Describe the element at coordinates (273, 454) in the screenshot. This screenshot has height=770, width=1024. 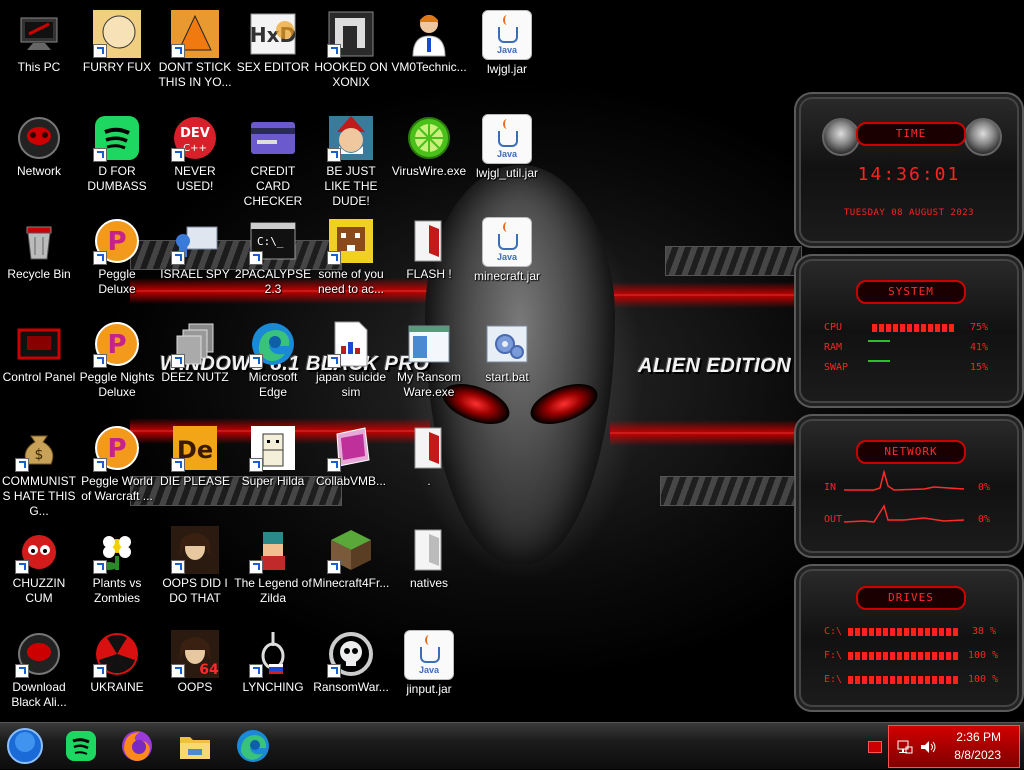
I see `desktop-icon-super-hilda: Super Hilda` at that location.